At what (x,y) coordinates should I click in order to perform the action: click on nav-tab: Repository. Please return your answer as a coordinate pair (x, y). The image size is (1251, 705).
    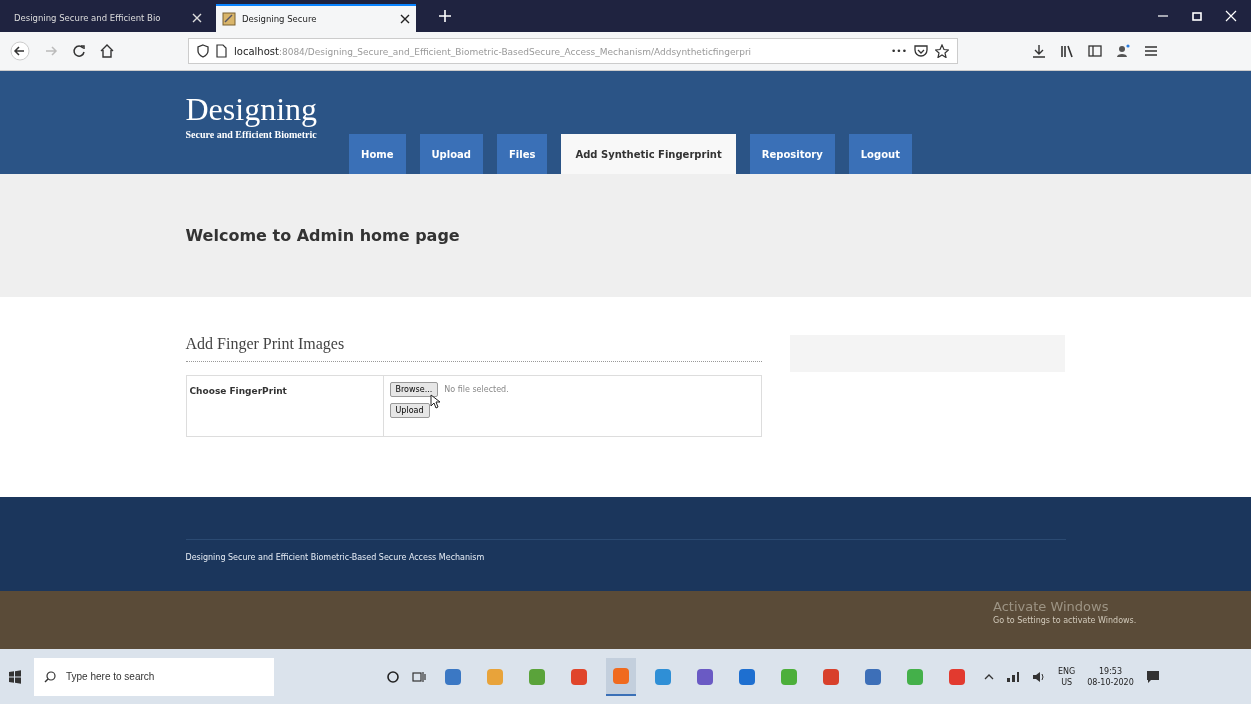
    Looking at the image, I should click on (792, 154).